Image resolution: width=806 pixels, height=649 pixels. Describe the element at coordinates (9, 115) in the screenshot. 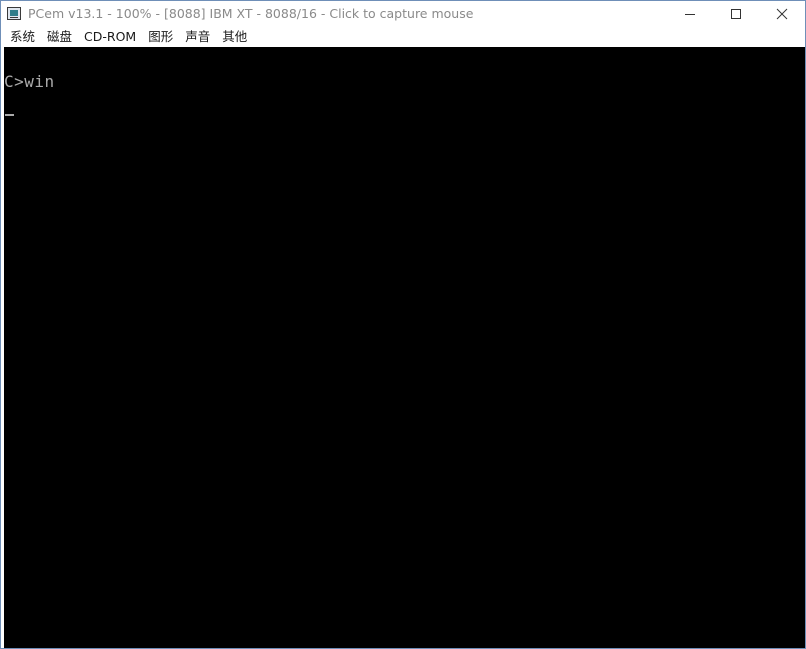

I see `text-cursor` at that location.